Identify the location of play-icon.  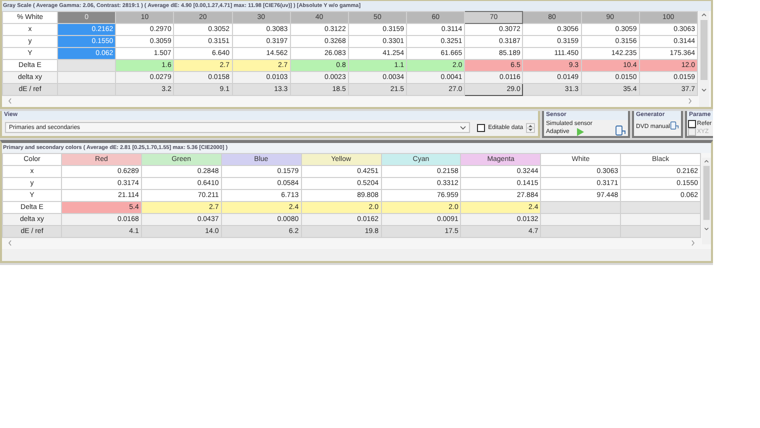
(580, 132).